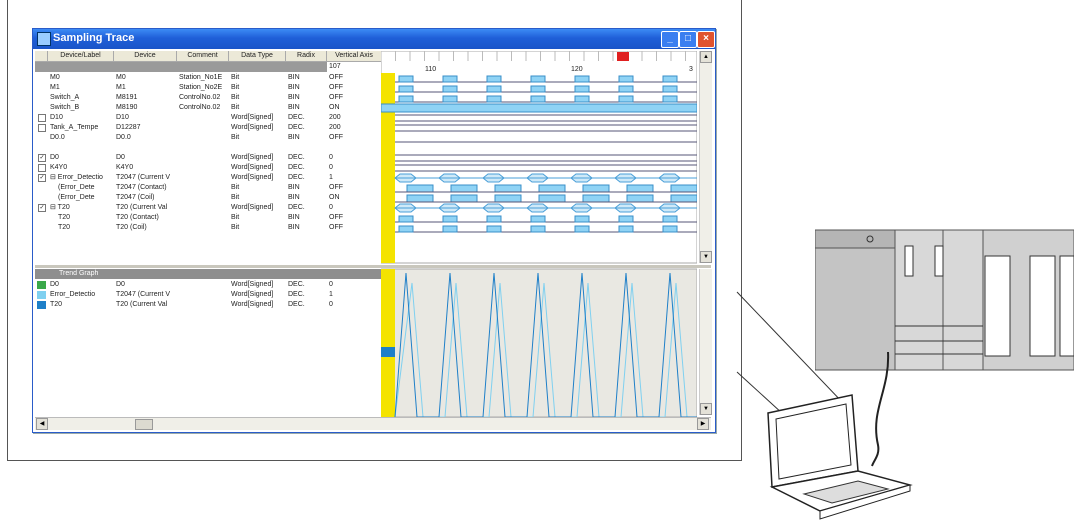 This screenshot has width=1074, height=524. Describe the element at coordinates (373, 423) in the screenshot. I see `horizontal-scrollbar: ◀ ▶` at that location.